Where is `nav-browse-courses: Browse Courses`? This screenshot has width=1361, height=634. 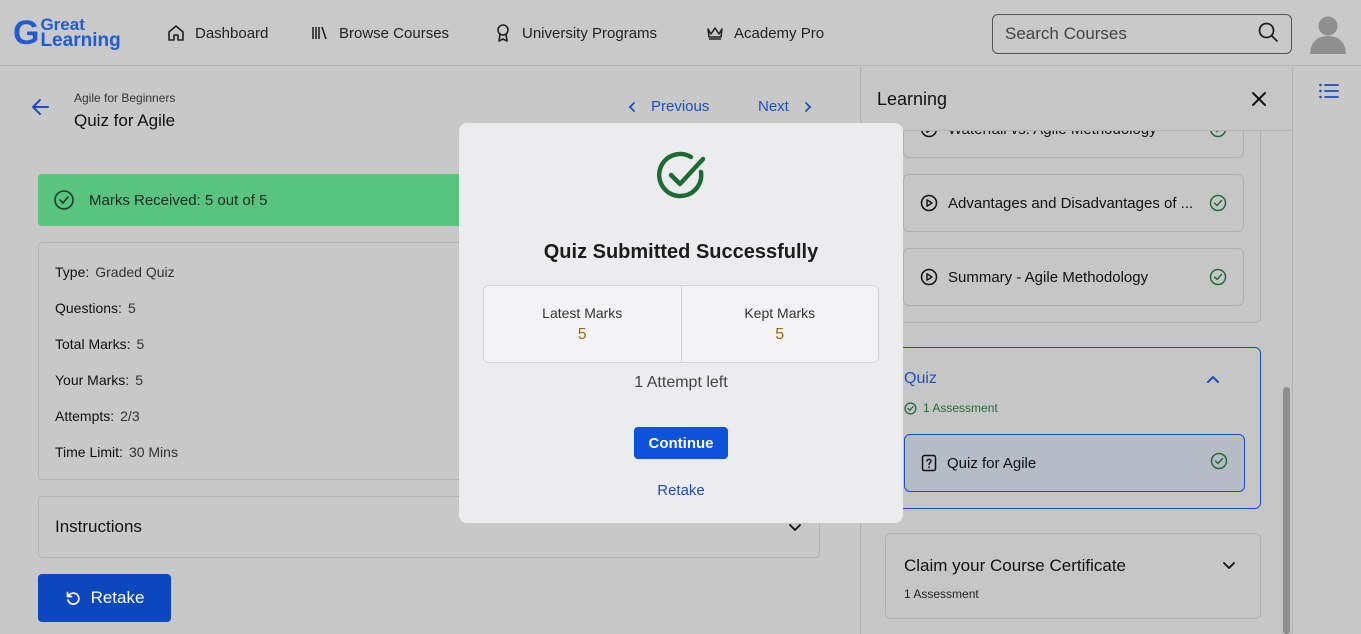 nav-browse-courses: Browse Courses is located at coordinates (379, 33).